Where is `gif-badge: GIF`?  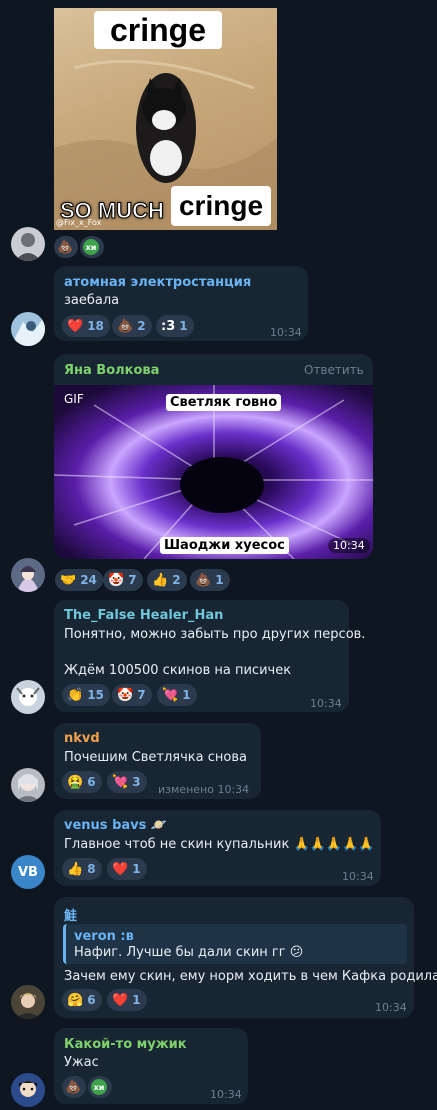 gif-badge: GIF is located at coordinates (74, 399).